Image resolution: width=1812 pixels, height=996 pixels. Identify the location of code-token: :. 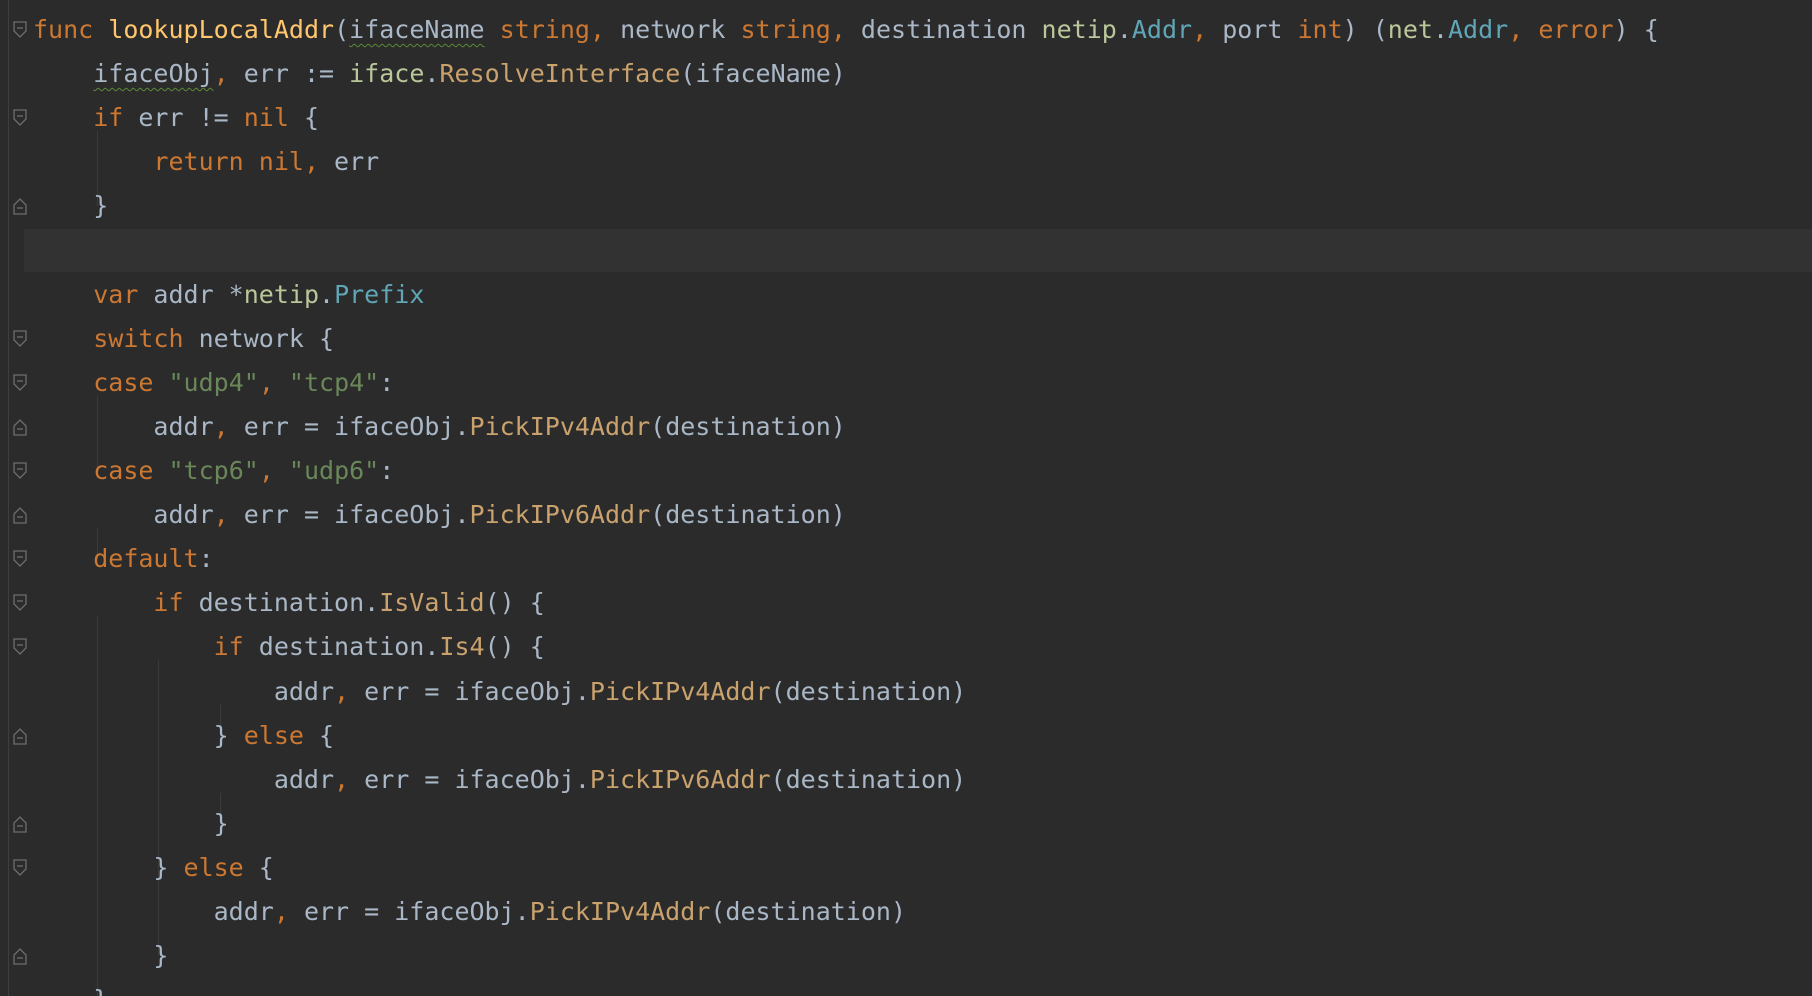
(387, 382).